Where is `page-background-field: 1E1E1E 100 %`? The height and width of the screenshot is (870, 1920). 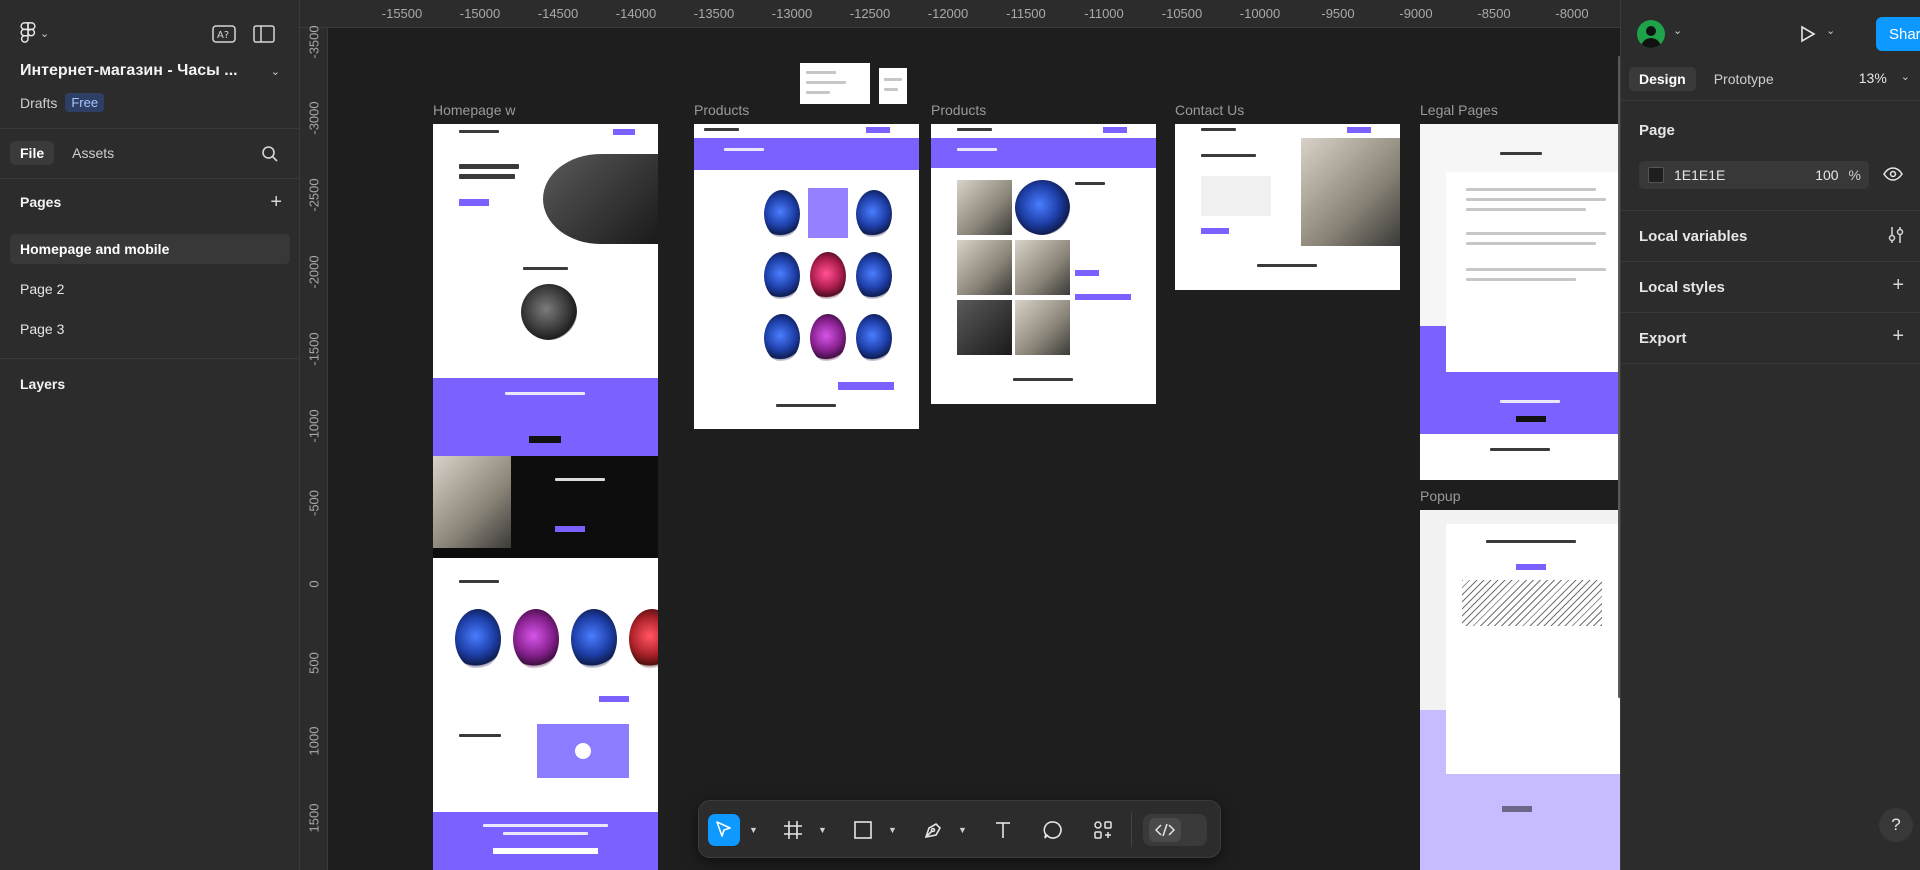 page-background-field: 1E1E1E 100 % is located at coordinates (1754, 175).